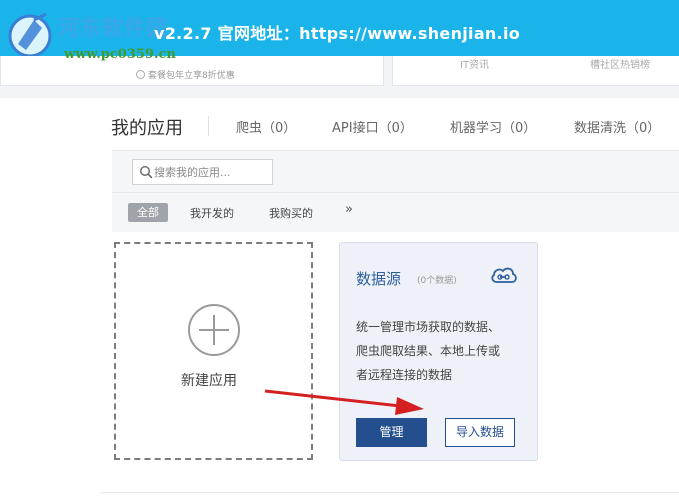  What do you see at coordinates (140, 74) in the screenshot?
I see `clock-icon` at bounding box center [140, 74].